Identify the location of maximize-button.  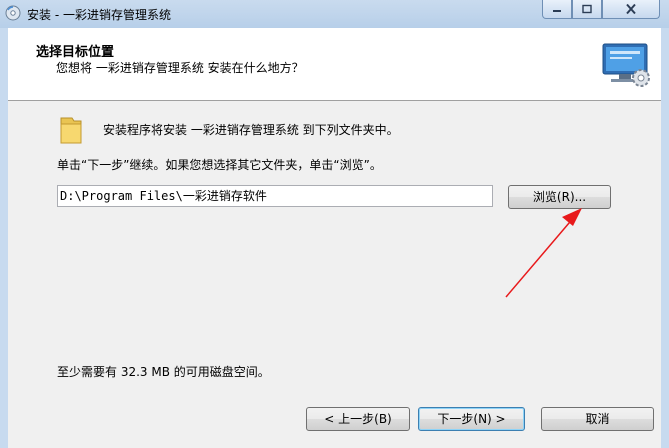
(587, 9).